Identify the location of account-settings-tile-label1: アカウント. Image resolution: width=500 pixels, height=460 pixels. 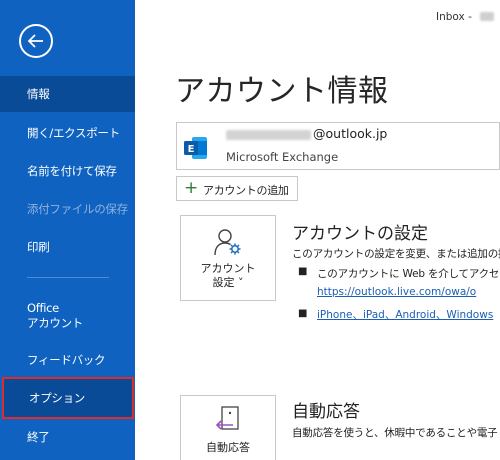
(228, 268).